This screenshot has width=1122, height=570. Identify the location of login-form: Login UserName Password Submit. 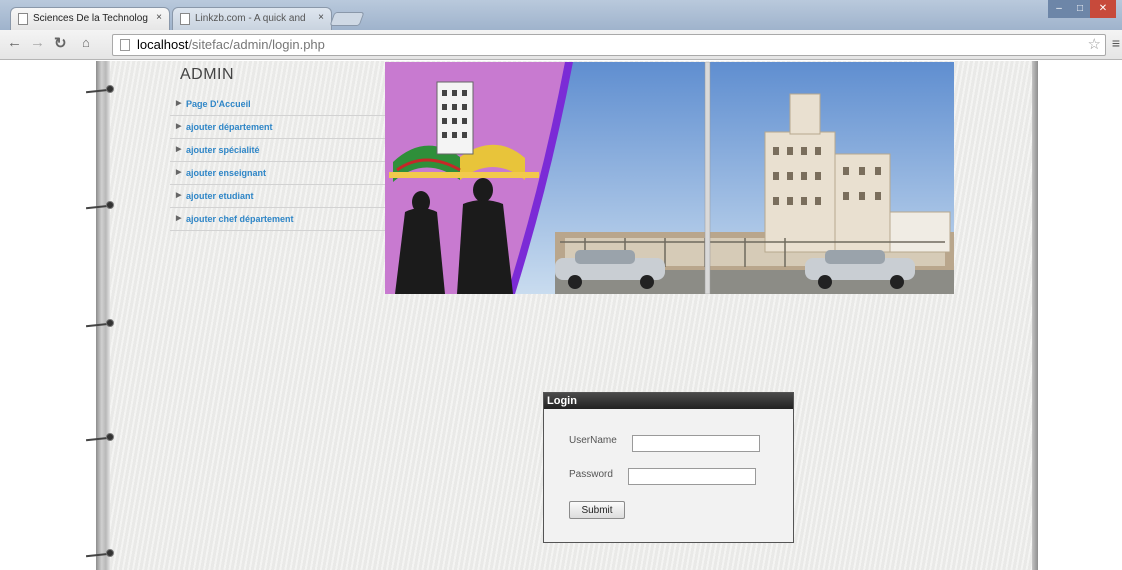
(668, 467).